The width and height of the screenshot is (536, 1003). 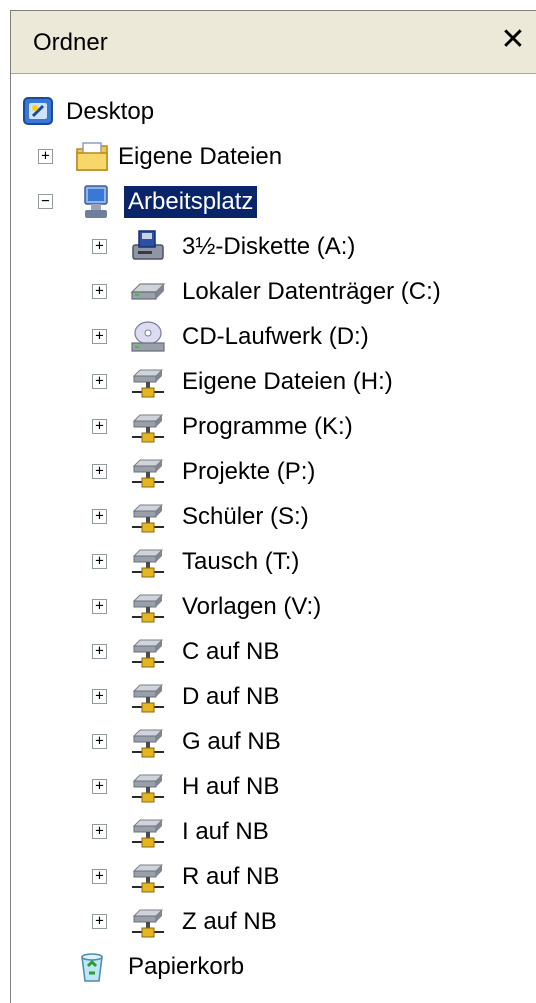 What do you see at coordinates (229, 922) in the screenshot?
I see `tree-label-drive: Z auf NB` at bounding box center [229, 922].